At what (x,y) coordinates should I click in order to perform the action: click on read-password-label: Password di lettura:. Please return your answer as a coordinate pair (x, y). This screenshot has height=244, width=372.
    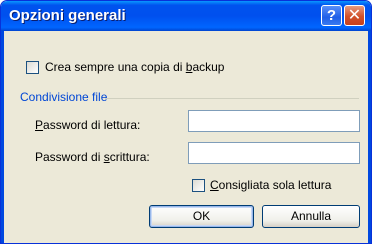
    Looking at the image, I should click on (88, 125).